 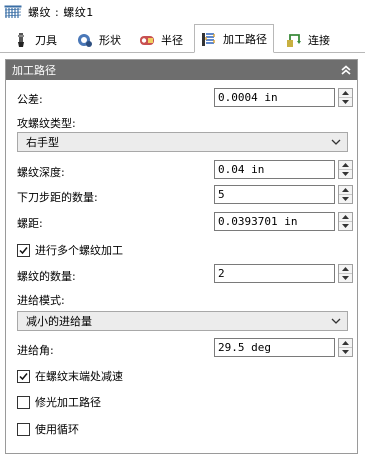 I want to click on title-bar: 螺纹 : 螺纹1, so click(x=182, y=12).